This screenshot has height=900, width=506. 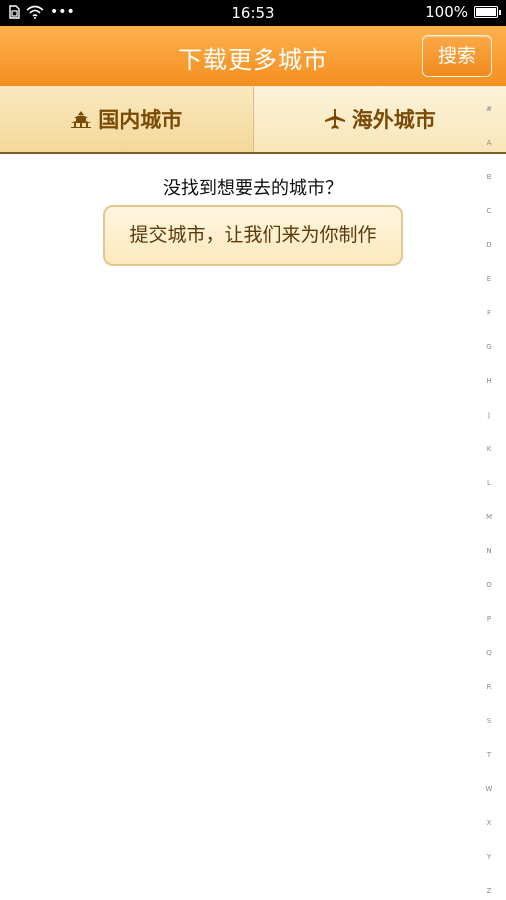 I want to click on tab-overseas-label: 海外城市, so click(x=393, y=120).